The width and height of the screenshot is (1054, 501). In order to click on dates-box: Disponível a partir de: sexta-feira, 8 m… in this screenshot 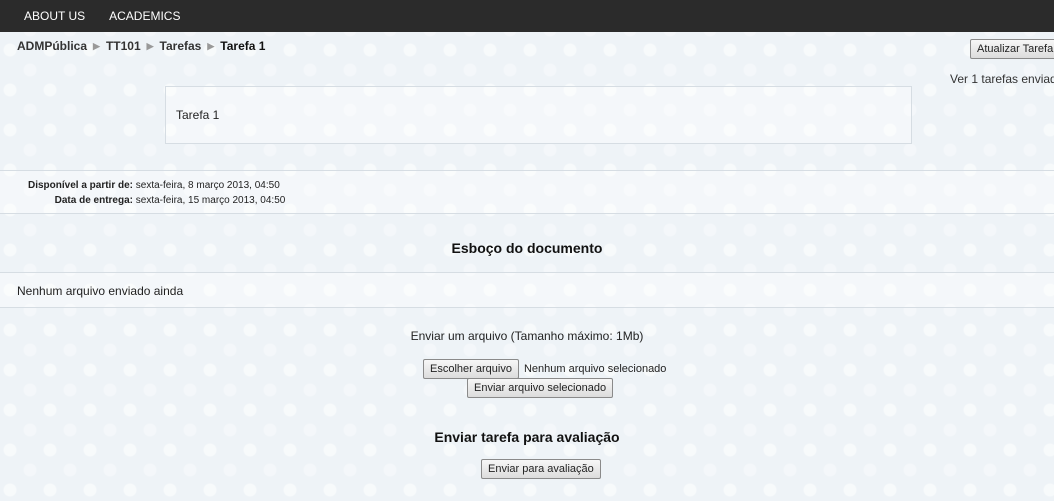, I will do `click(527, 192)`.